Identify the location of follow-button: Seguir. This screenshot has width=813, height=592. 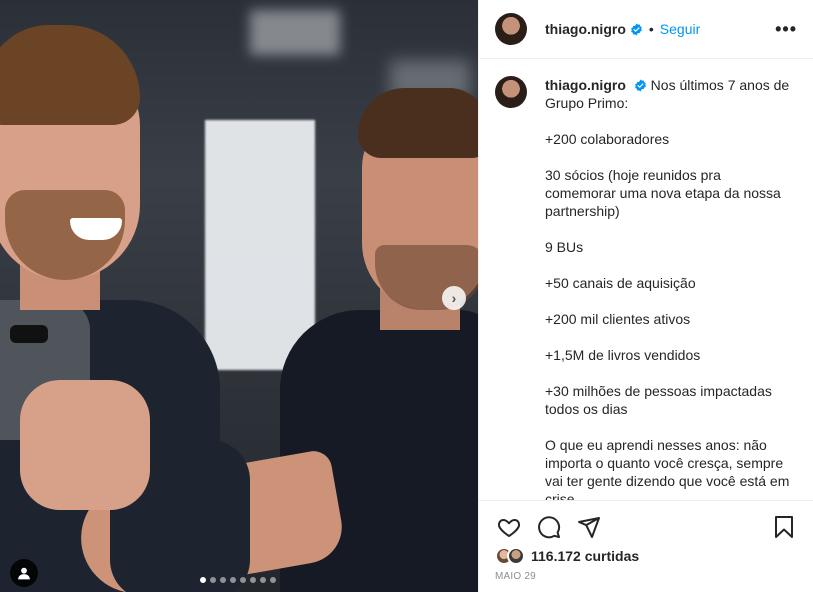
(680, 29).